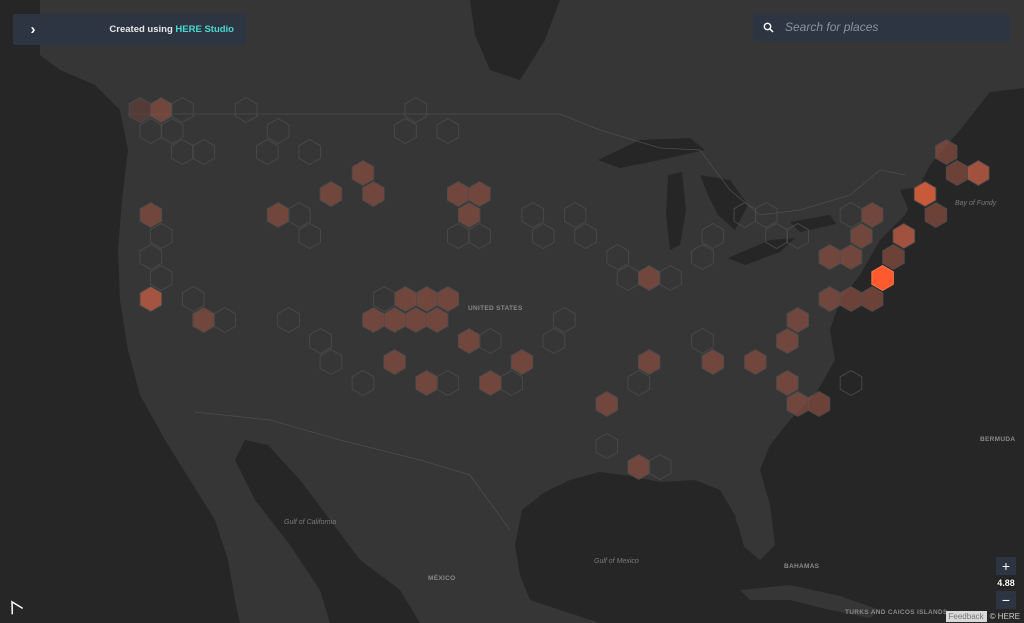  What do you see at coordinates (966, 616) in the screenshot?
I see `feedback-link: Feedback` at bounding box center [966, 616].